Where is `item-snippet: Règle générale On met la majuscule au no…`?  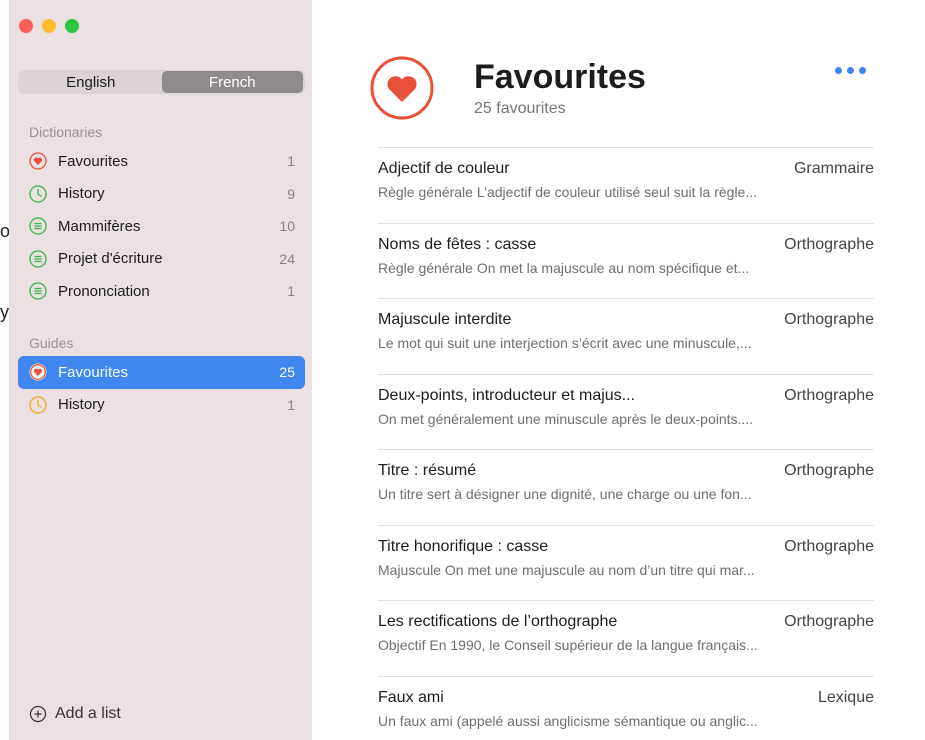 item-snippet: Règle générale On met la majuscule au no… is located at coordinates (564, 267).